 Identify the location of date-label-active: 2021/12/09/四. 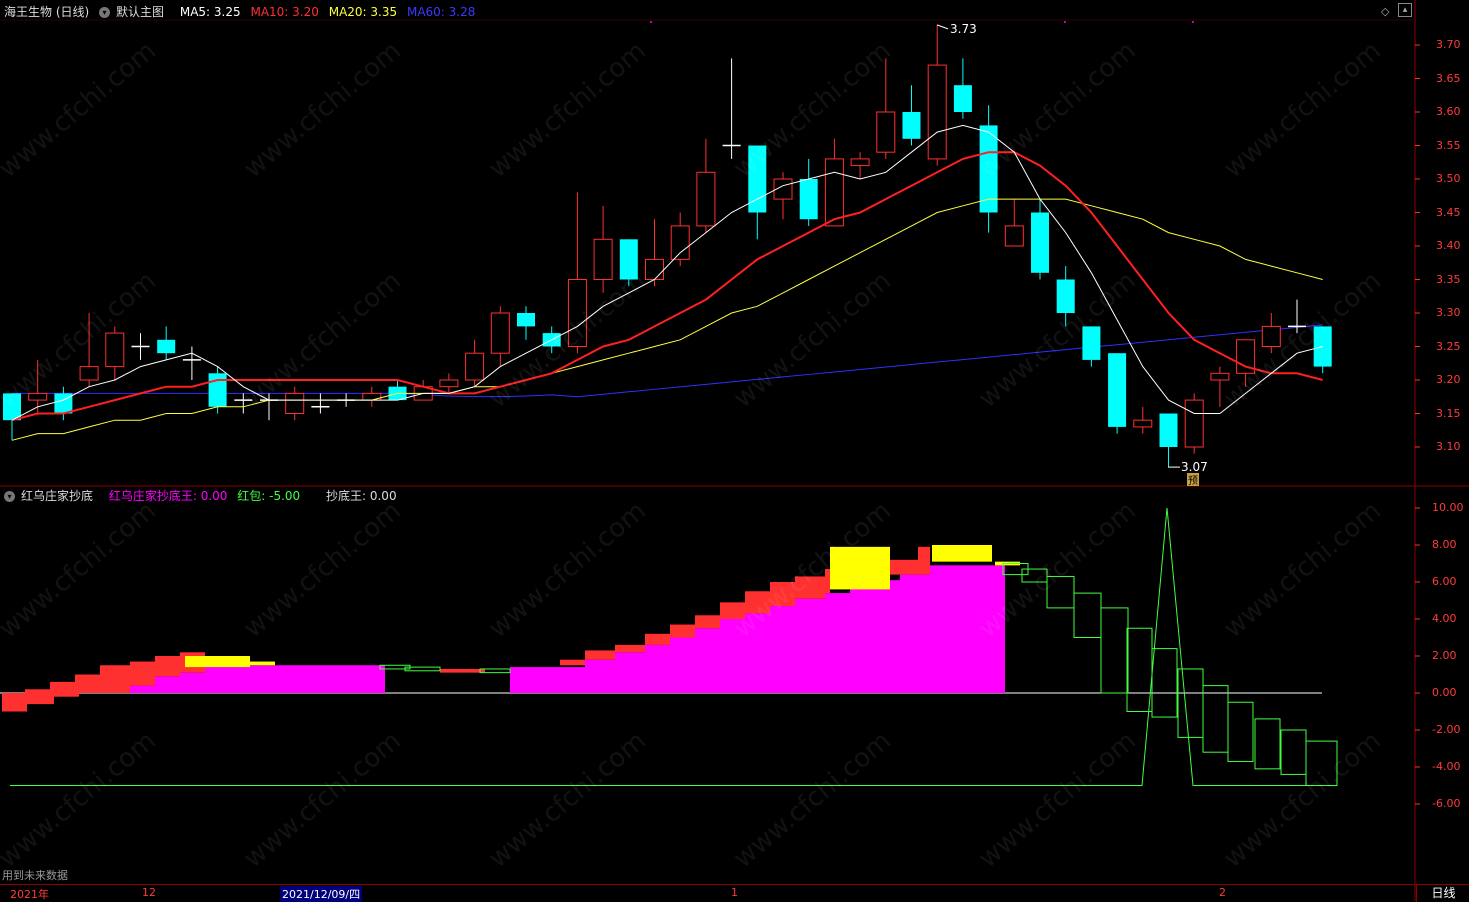
(321, 894).